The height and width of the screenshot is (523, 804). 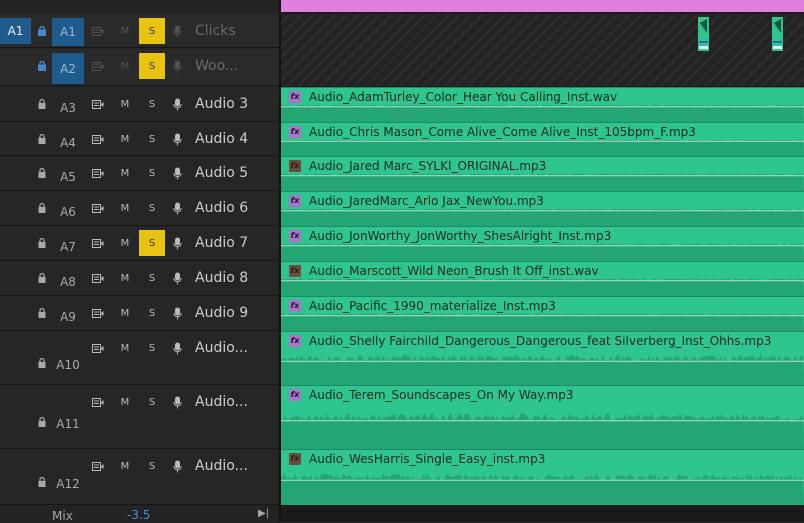 I want to click on track-target-a8: A8, so click(x=68, y=282).